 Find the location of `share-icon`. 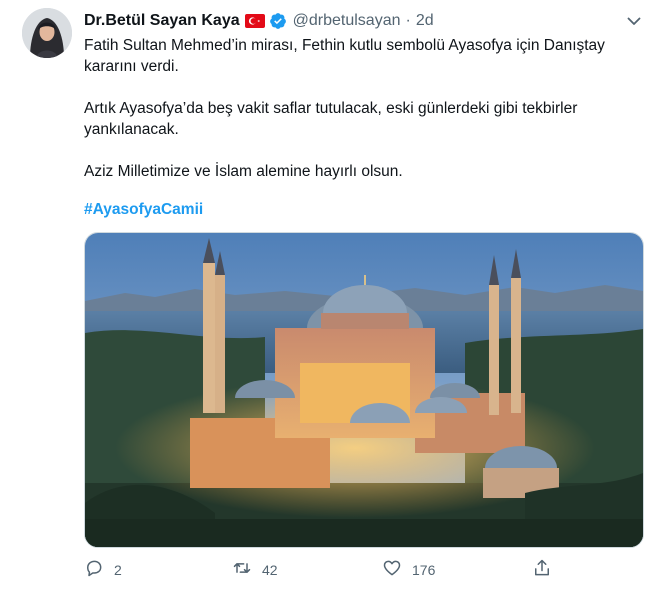

share-icon is located at coordinates (542, 569).